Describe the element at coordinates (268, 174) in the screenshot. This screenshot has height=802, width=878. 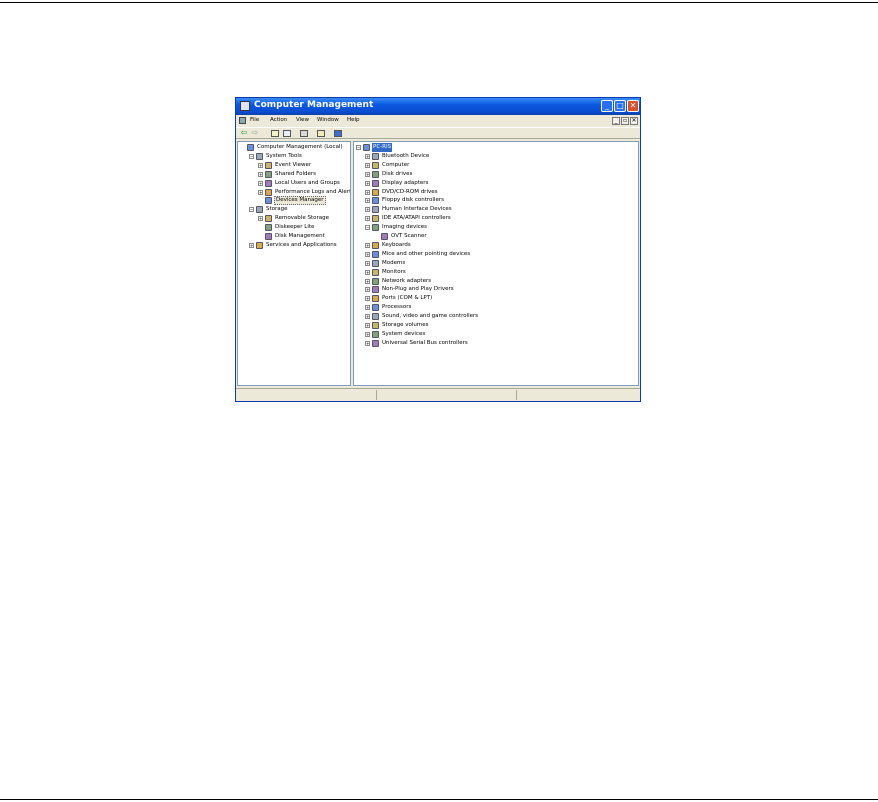
I see `shared-folders-icon` at that location.